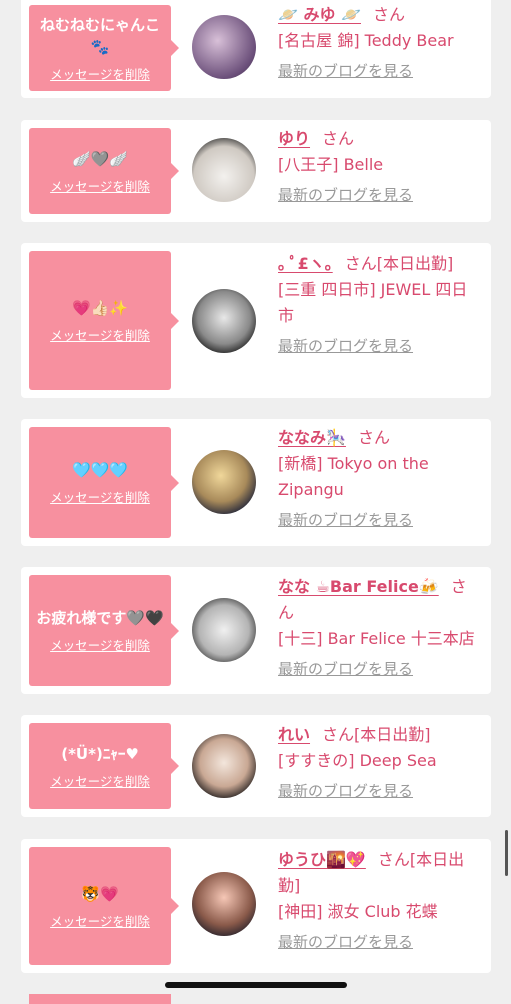  I want to click on message-text: 🐯💗, so click(100, 893).